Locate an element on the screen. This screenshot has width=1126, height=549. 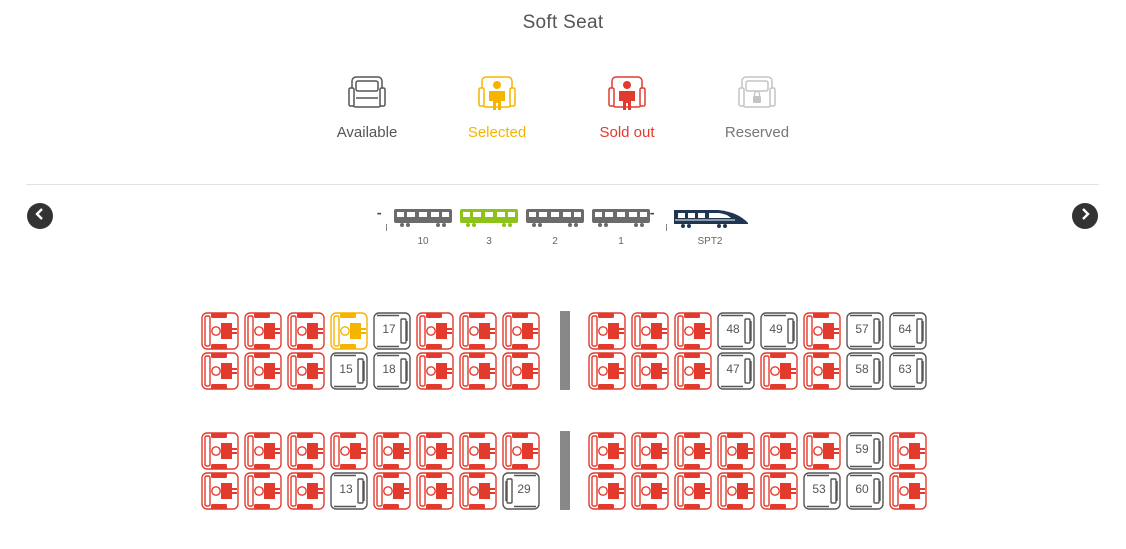
available-seat-icon is located at coordinates (367, 94).